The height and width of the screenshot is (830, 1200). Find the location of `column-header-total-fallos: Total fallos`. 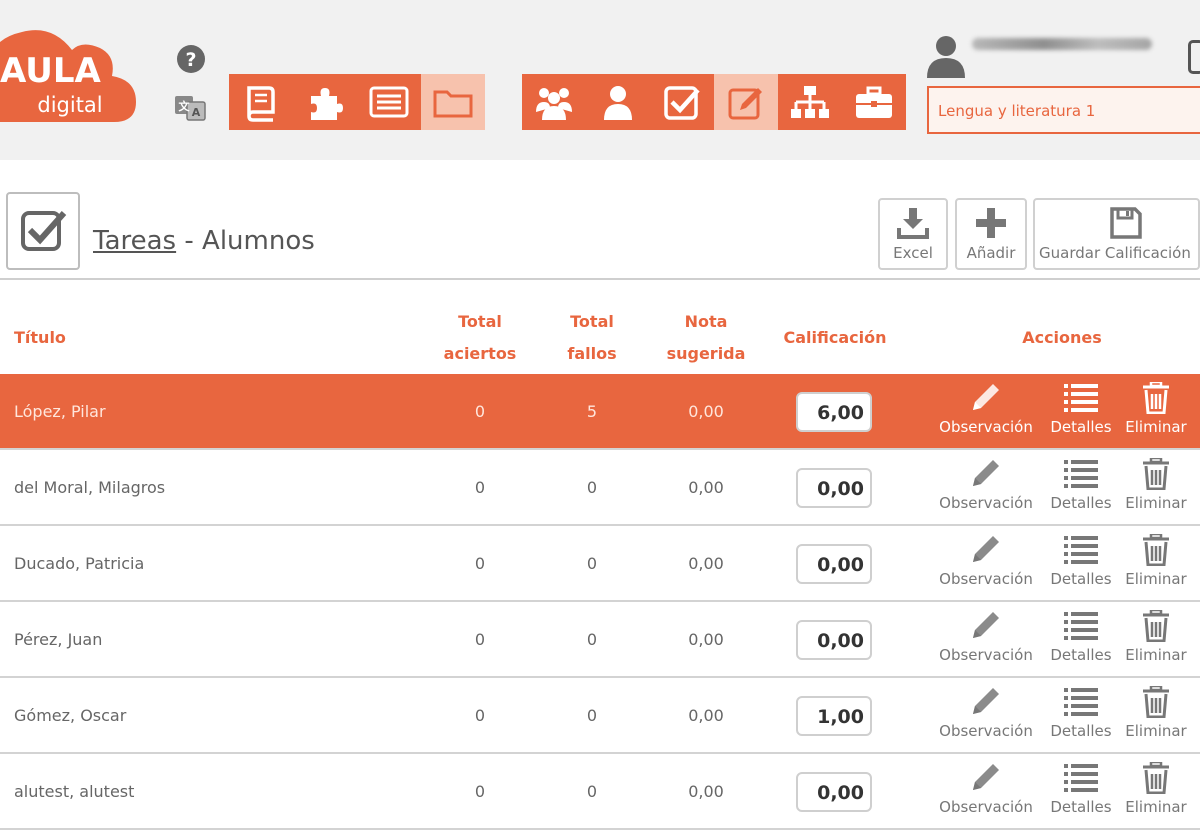

column-header-total-fallos: Total fallos is located at coordinates (592, 338).